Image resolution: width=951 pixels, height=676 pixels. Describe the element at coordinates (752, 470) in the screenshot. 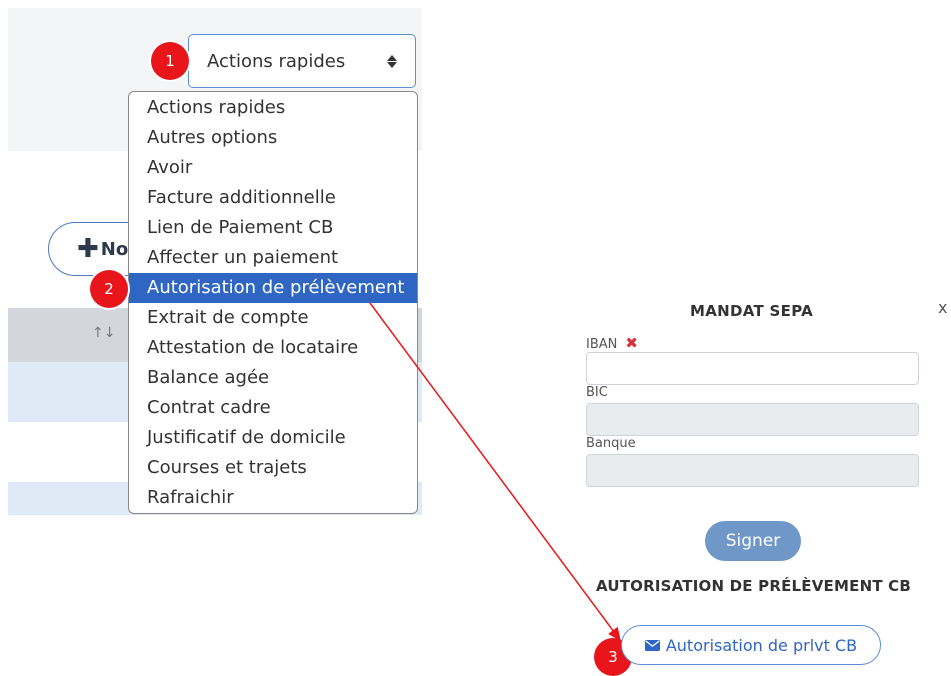

I see `banque-field` at that location.